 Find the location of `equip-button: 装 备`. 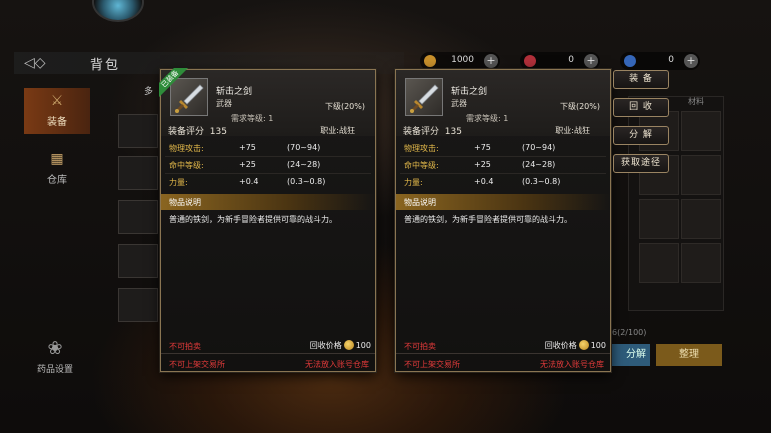

equip-button: 装 备 is located at coordinates (641, 79).